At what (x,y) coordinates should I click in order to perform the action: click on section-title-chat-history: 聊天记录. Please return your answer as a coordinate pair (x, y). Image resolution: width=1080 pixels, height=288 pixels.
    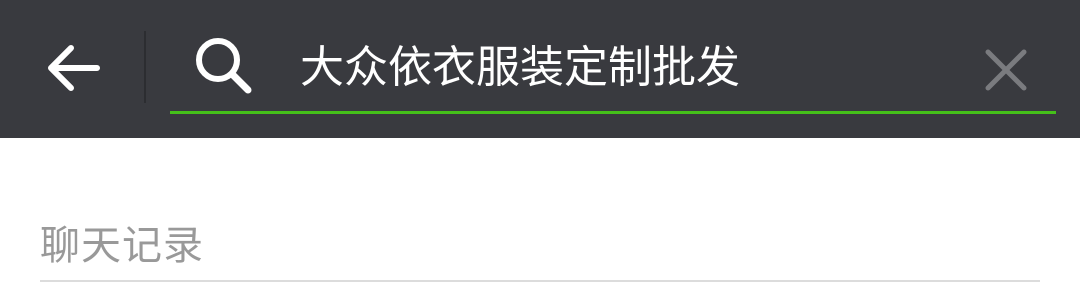
    Looking at the image, I should click on (122, 246).